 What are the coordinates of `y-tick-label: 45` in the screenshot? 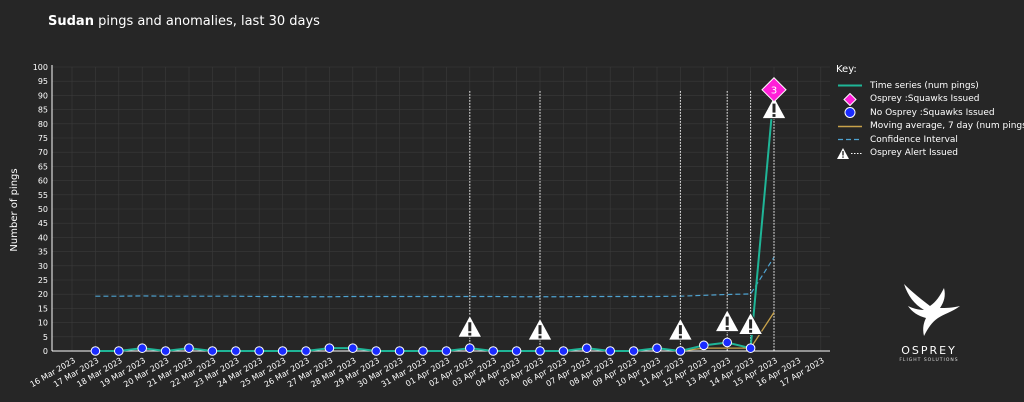 It's located at (43, 223).